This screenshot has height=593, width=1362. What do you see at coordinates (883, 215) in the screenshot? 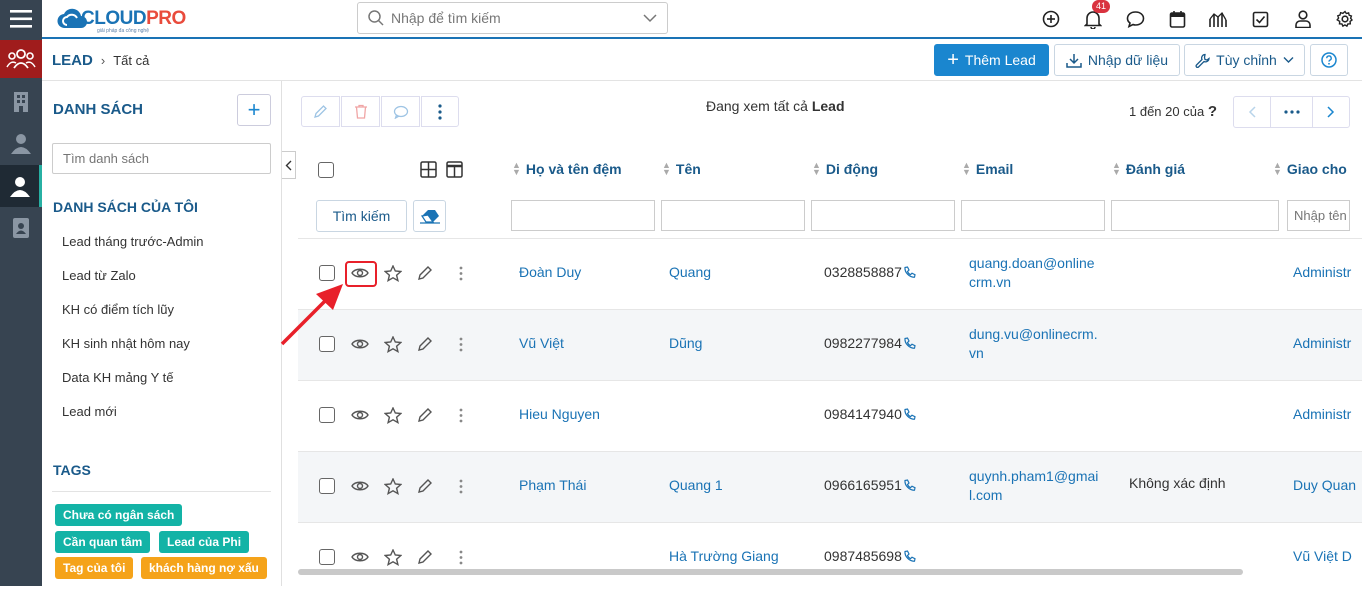
I see `filter-mobile-input` at bounding box center [883, 215].